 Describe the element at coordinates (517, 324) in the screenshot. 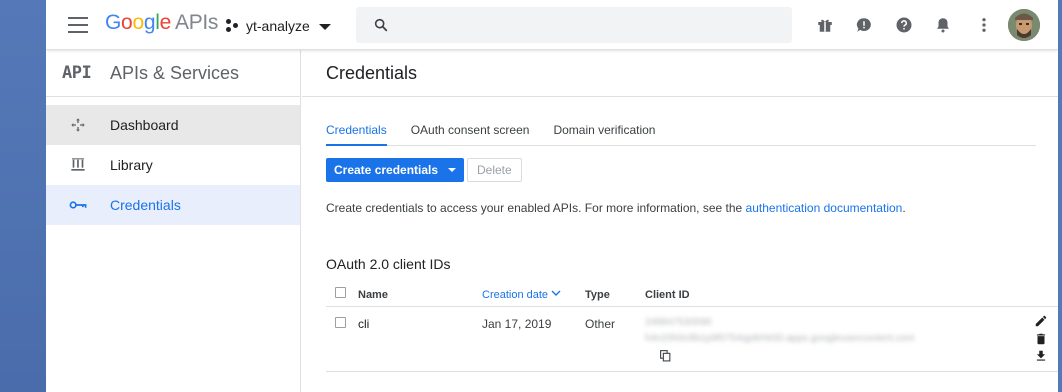

I see `creation-date: Jan 17, 2019` at that location.